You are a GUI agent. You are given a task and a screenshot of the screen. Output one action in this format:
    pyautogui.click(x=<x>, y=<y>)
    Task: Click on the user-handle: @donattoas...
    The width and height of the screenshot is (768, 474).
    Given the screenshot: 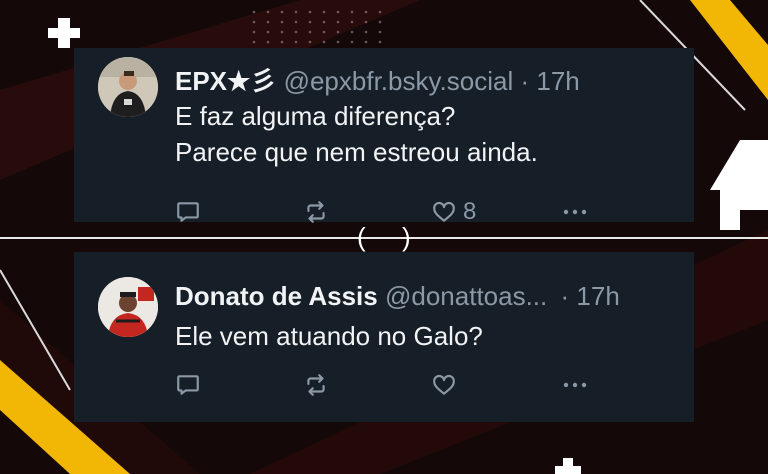 What is the action you would take?
    pyautogui.click(x=466, y=296)
    